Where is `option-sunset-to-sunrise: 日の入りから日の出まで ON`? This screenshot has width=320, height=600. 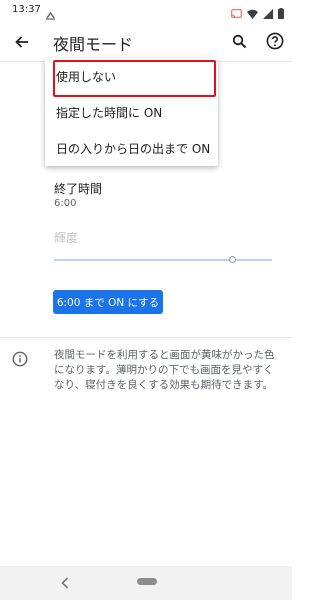
option-sunset-to-sunrise: 日の入りから日の出まで ON is located at coordinates (131, 148).